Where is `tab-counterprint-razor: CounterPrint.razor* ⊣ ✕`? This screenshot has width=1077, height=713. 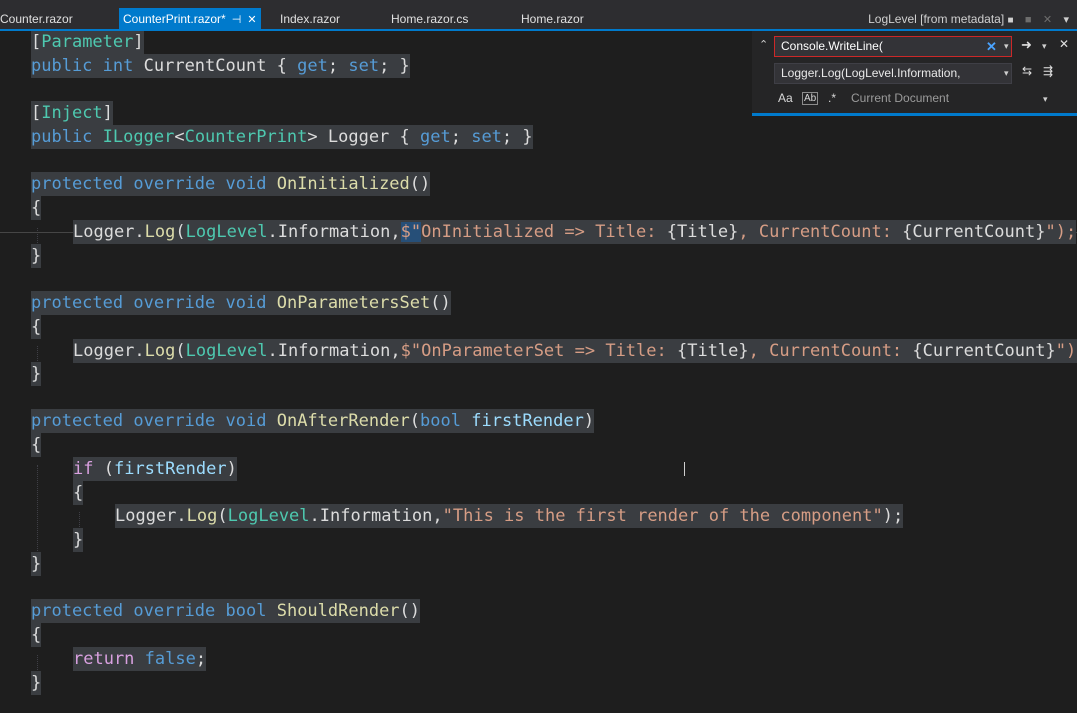
tab-counterprint-razor: CounterPrint.razor* ⊣ ✕ is located at coordinates (190, 19).